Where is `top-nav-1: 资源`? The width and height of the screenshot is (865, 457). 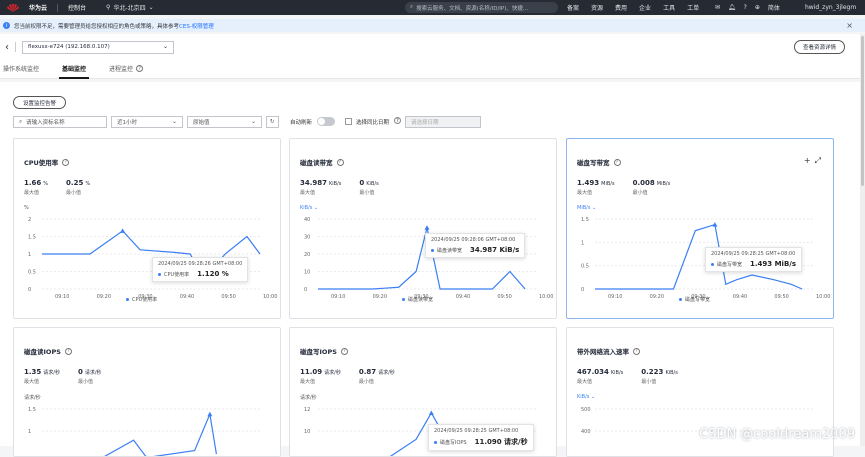 top-nav-1: 资源 is located at coordinates (597, 7).